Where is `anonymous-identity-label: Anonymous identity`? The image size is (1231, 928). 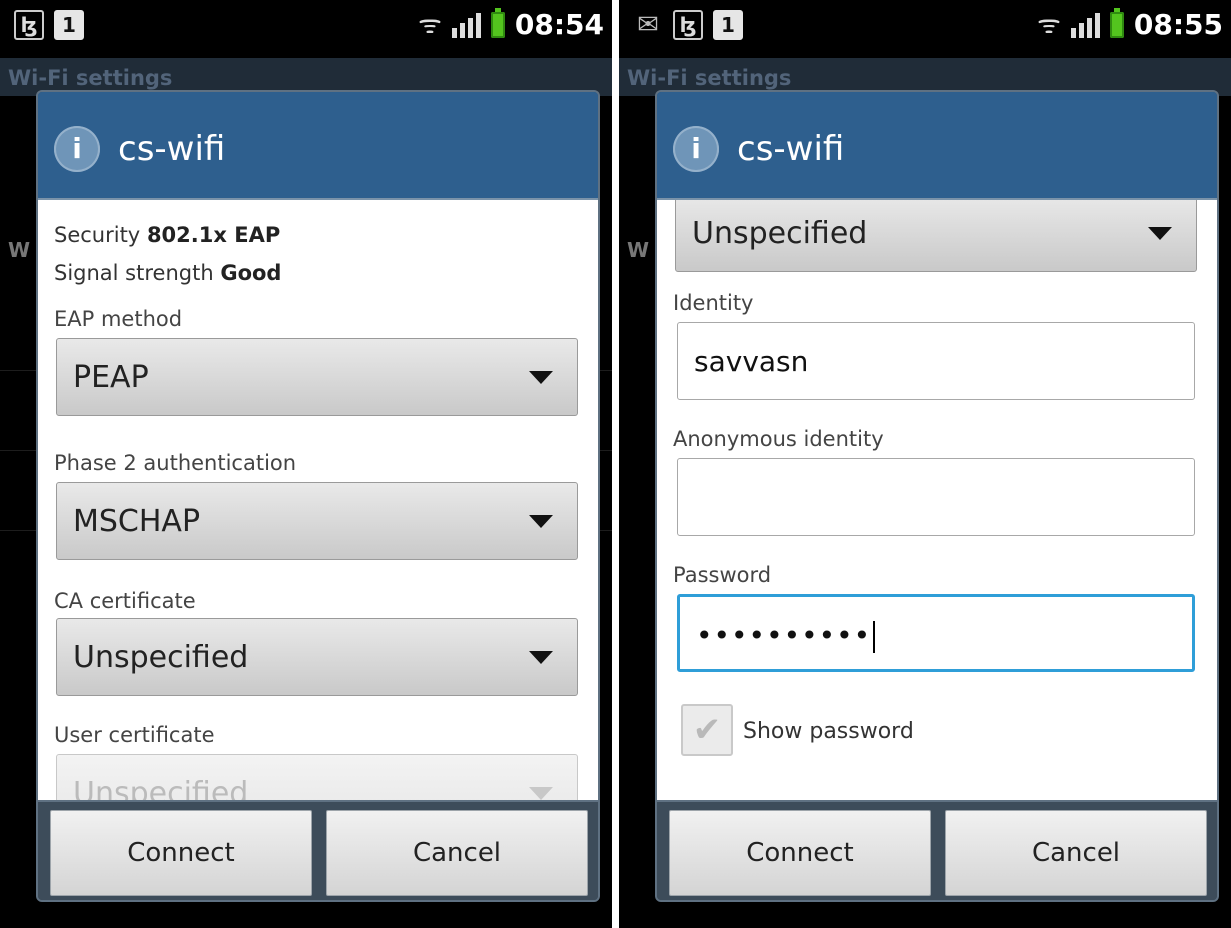
anonymous-identity-label: Anonymous identity is located at coordinates (778, 439).